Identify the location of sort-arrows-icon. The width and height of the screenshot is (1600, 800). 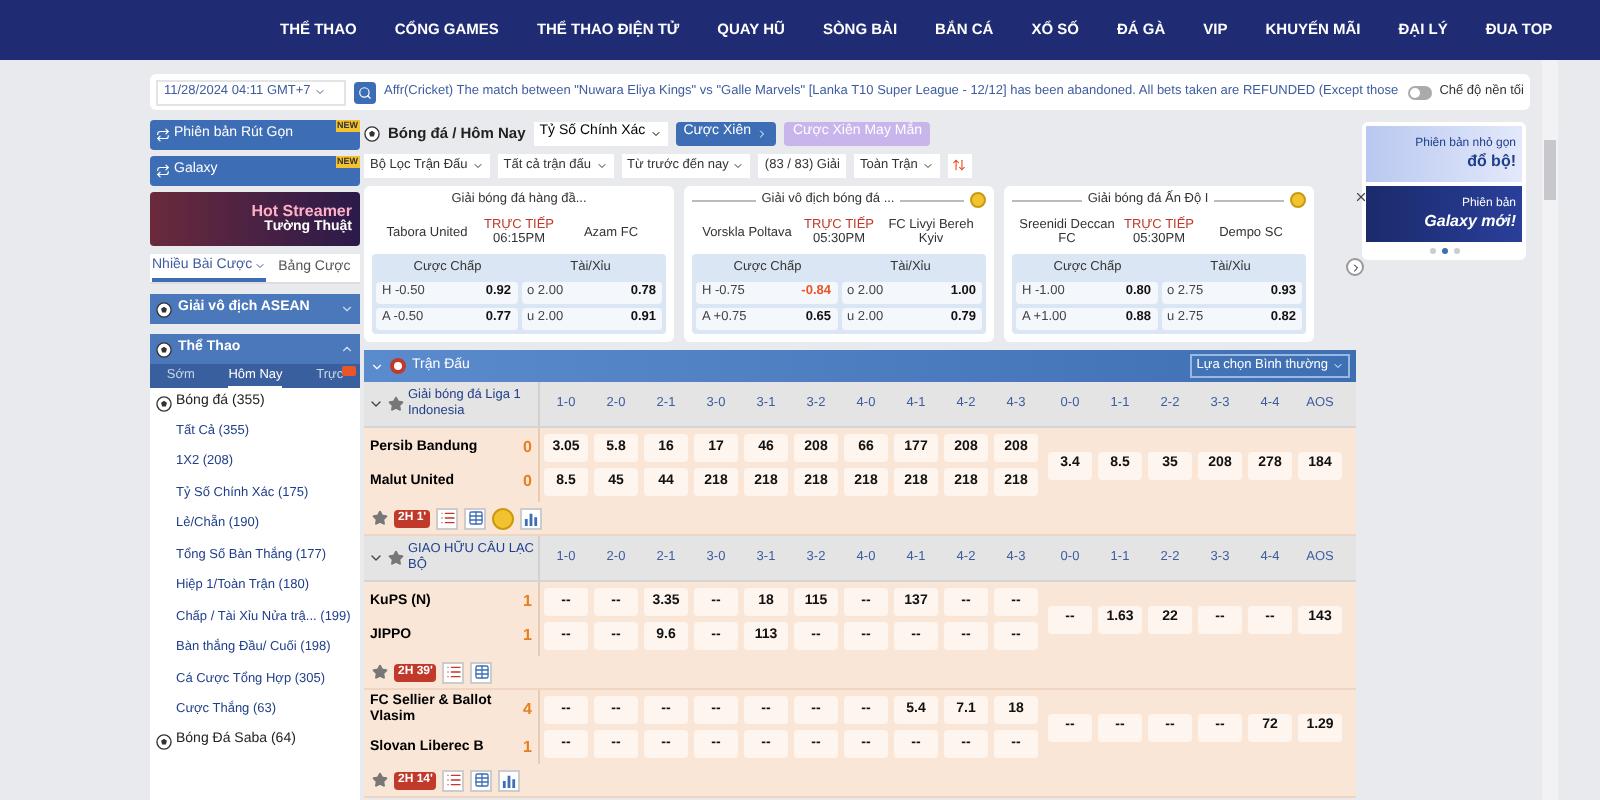
(959, 165).